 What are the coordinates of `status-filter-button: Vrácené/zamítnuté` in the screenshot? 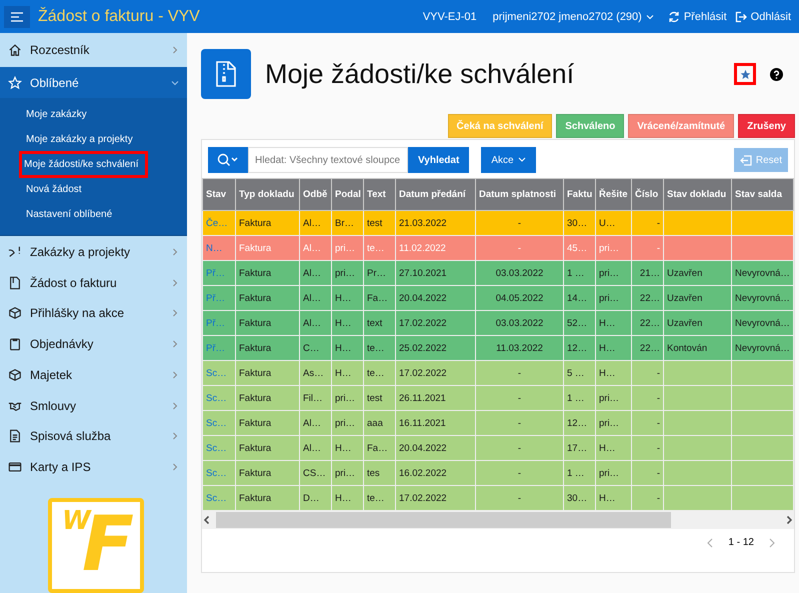 It's located at (681, 126).